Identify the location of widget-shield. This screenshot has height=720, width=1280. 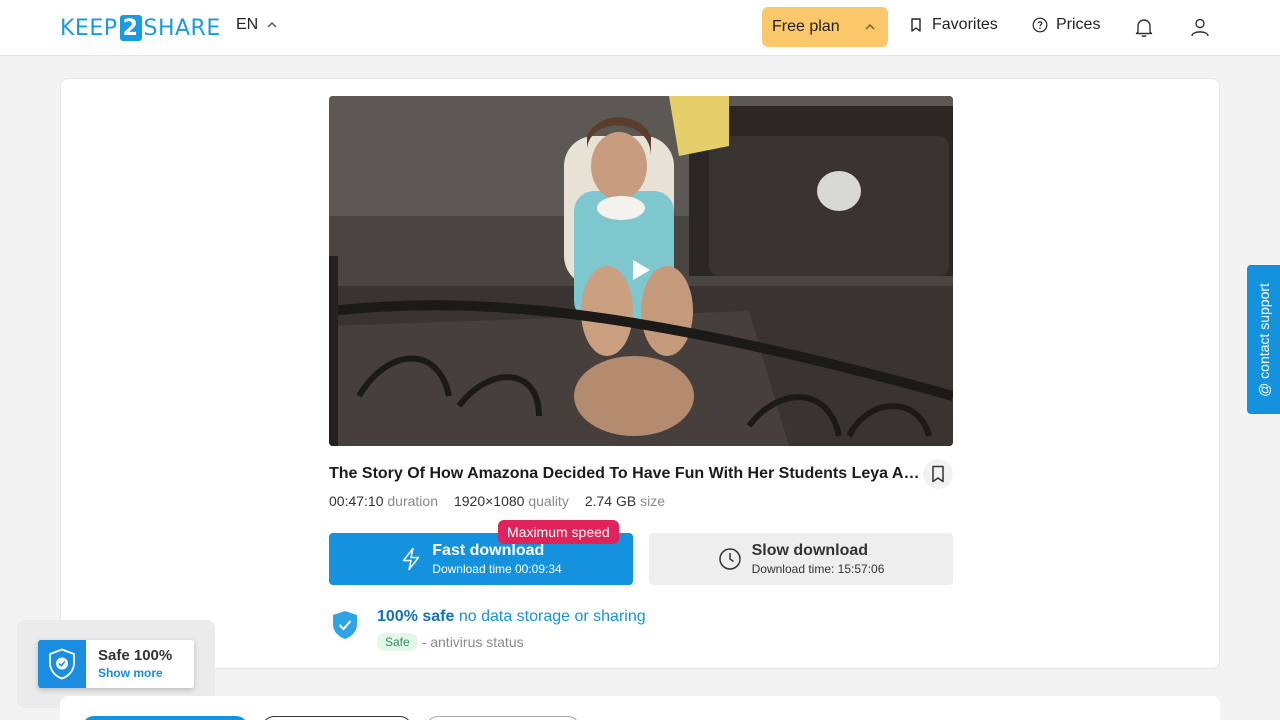
(62, 664).